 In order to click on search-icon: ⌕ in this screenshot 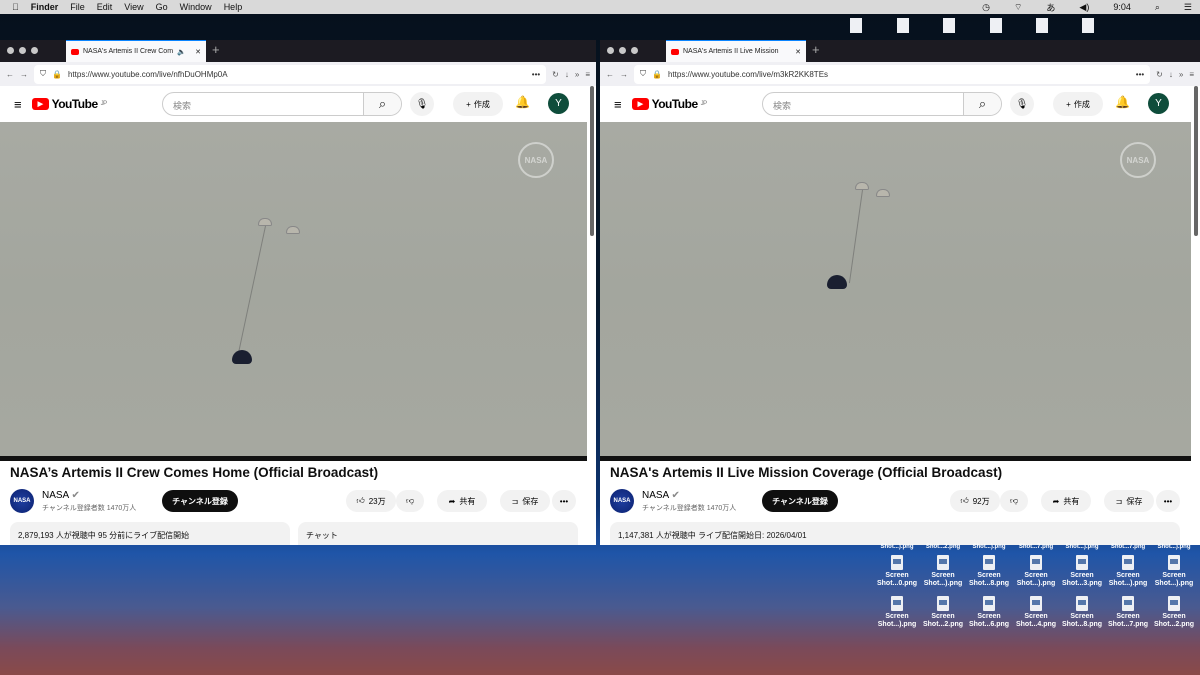, I will do `click(982, 104)`.